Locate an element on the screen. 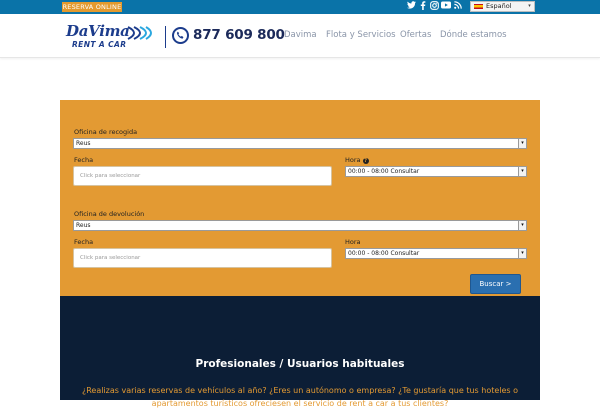 Image resolution: width=600 pixels, height=410 pixels. professionals-title: Profesionales / Usuarios habituales is located at coordinates (300, 364).